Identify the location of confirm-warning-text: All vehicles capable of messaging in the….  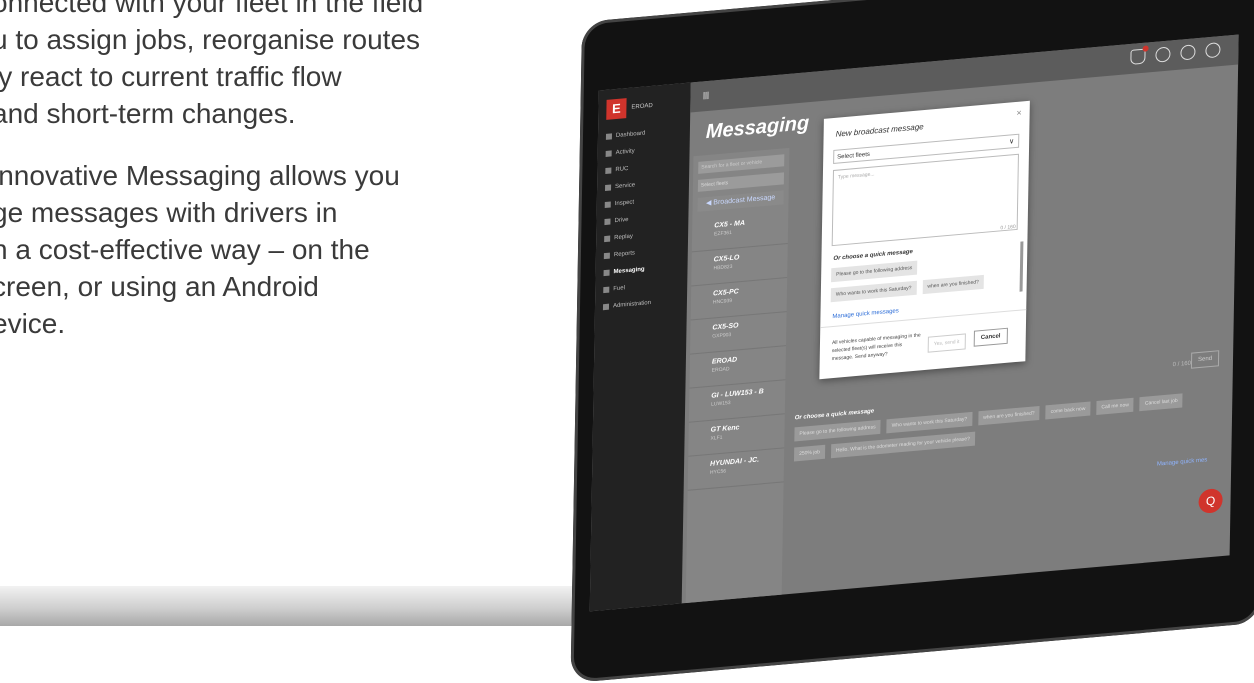
(876, 347).